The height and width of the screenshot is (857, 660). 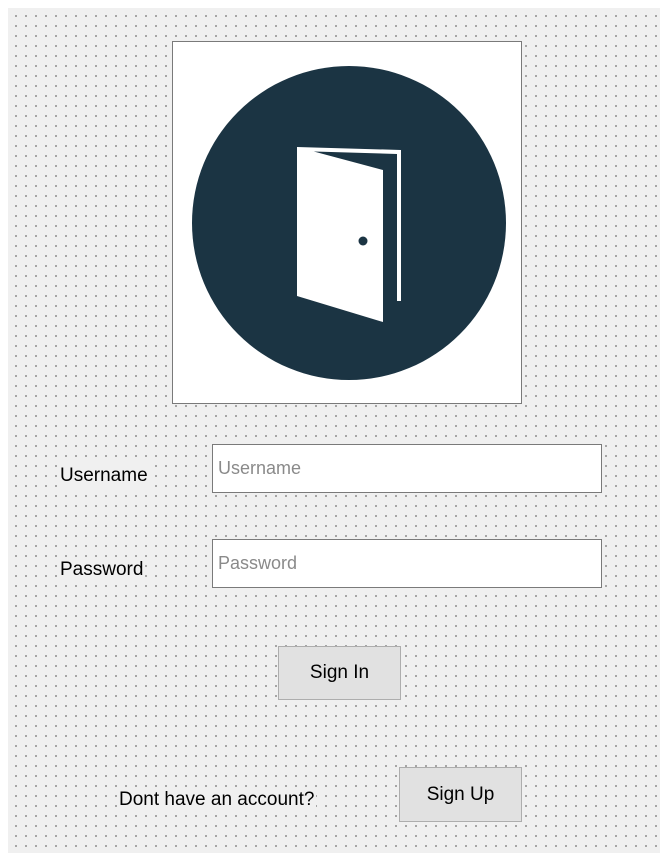 What do you see at coordinates (217, 800) in the screenshot?
I see `no-account-label: Dont have an account?` at bounding box center [217, 800].